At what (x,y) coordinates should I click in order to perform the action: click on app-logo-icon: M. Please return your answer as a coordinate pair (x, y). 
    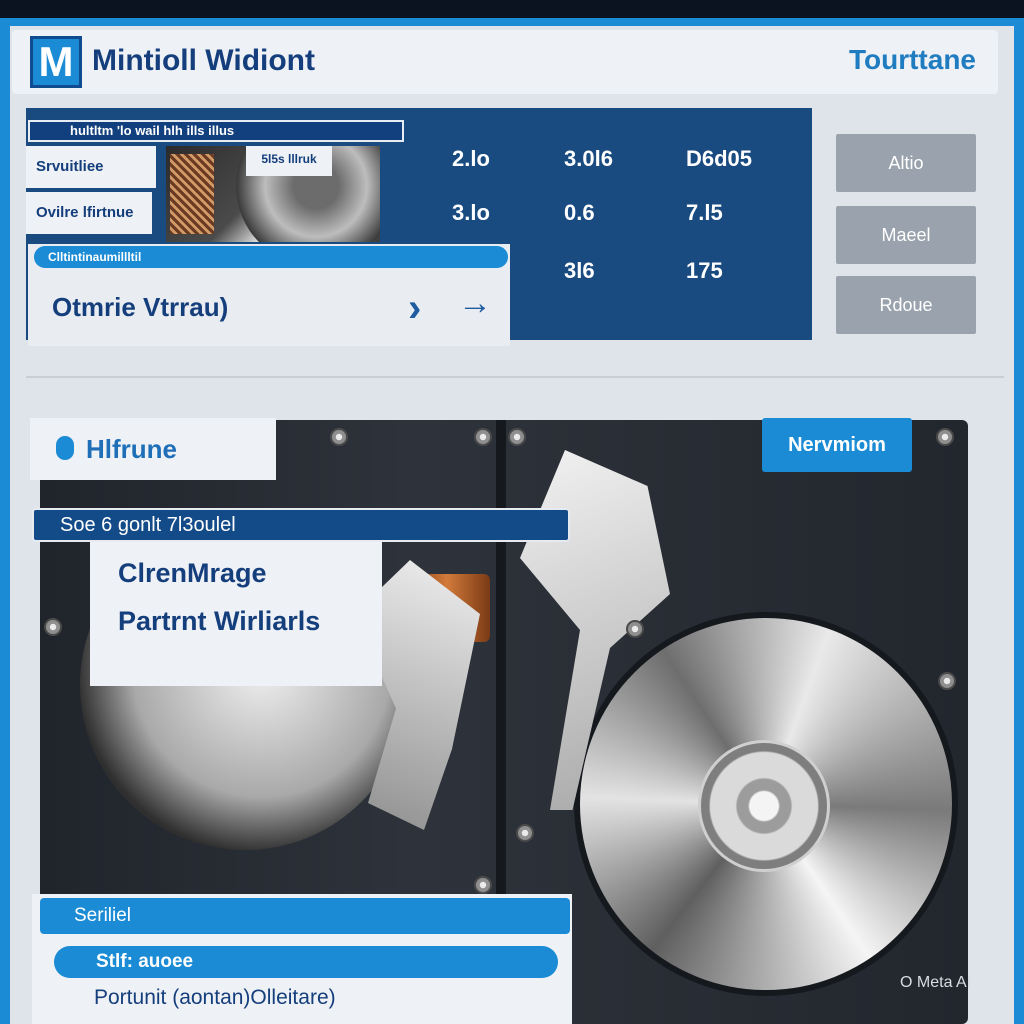
    Looking at the image, I should click on (56, 62).